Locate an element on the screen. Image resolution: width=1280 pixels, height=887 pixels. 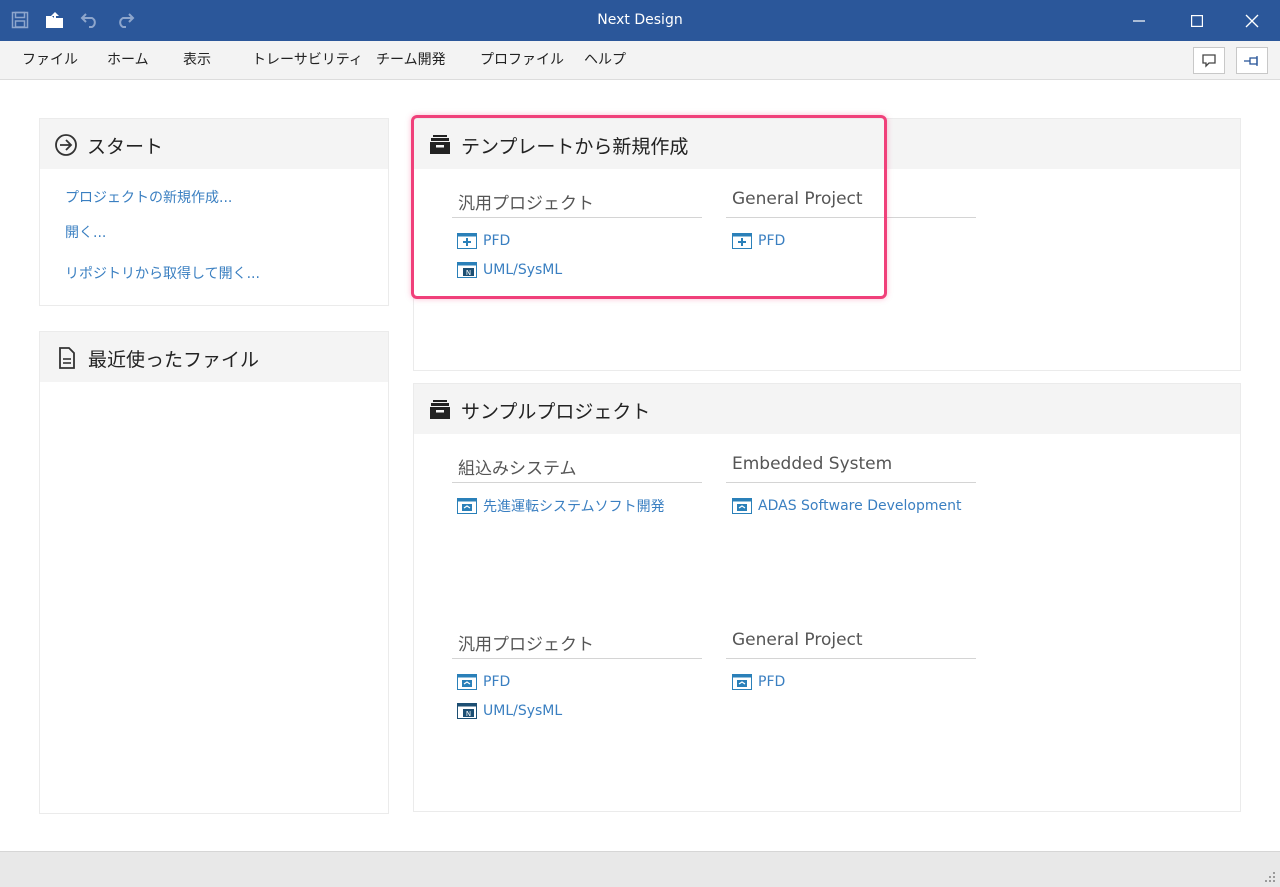
recent-title: 最近使ったファイル is located at coordinates (174, 360).